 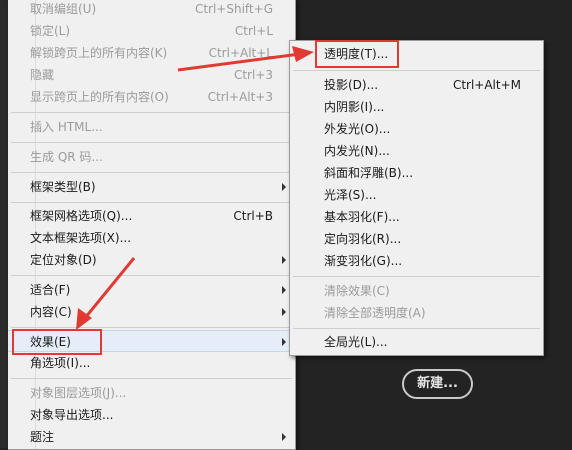 I want to click on workspace-edge, so click(x=4, y=224).